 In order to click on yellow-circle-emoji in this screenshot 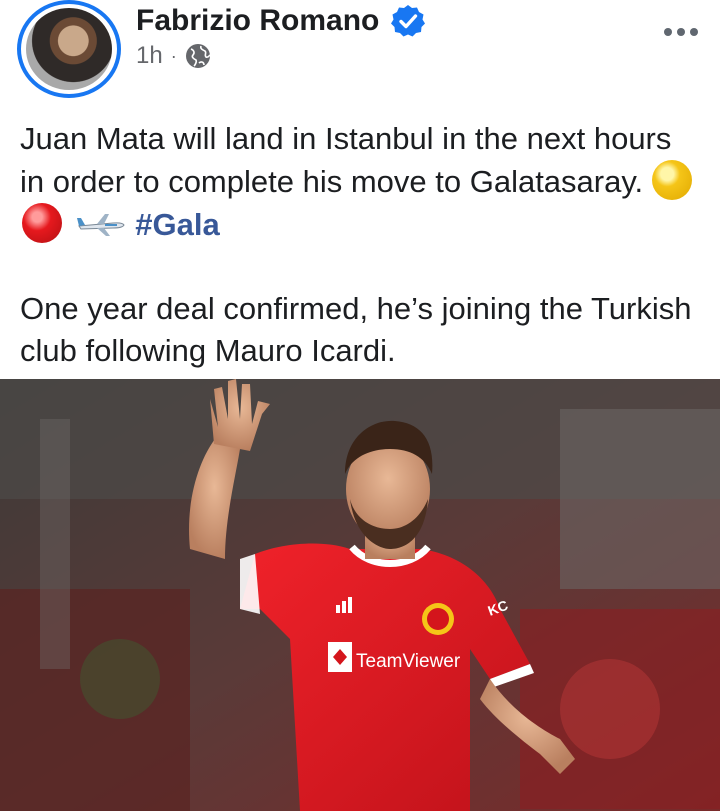, I will do `click(671, 180)`.